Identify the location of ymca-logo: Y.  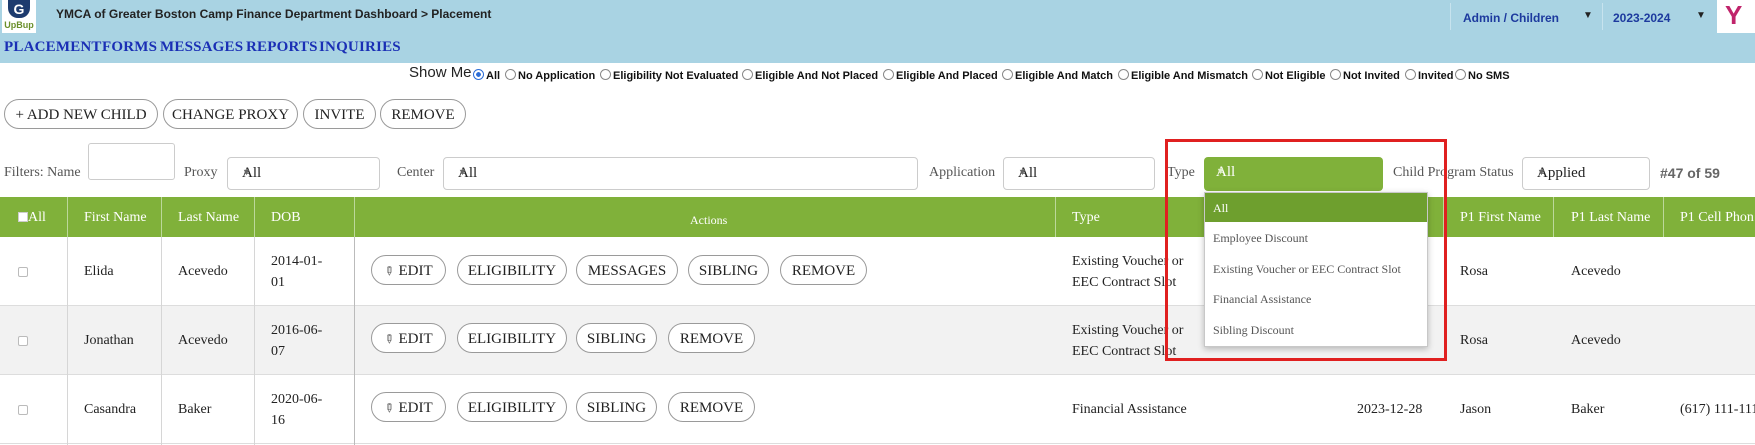
(1736, 16).